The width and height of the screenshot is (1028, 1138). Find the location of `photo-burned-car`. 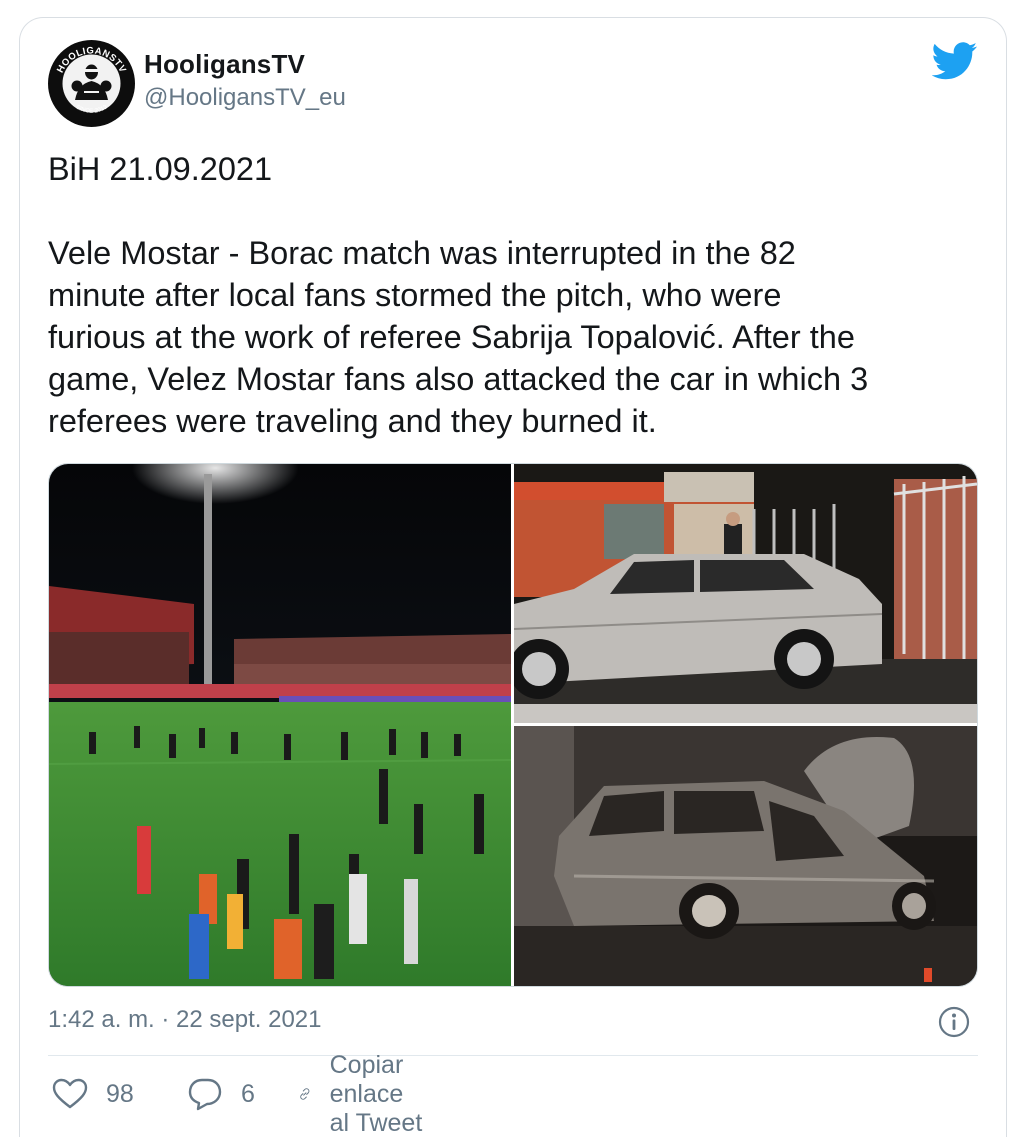

photo-burned-car is located at coordinates (745, 856).